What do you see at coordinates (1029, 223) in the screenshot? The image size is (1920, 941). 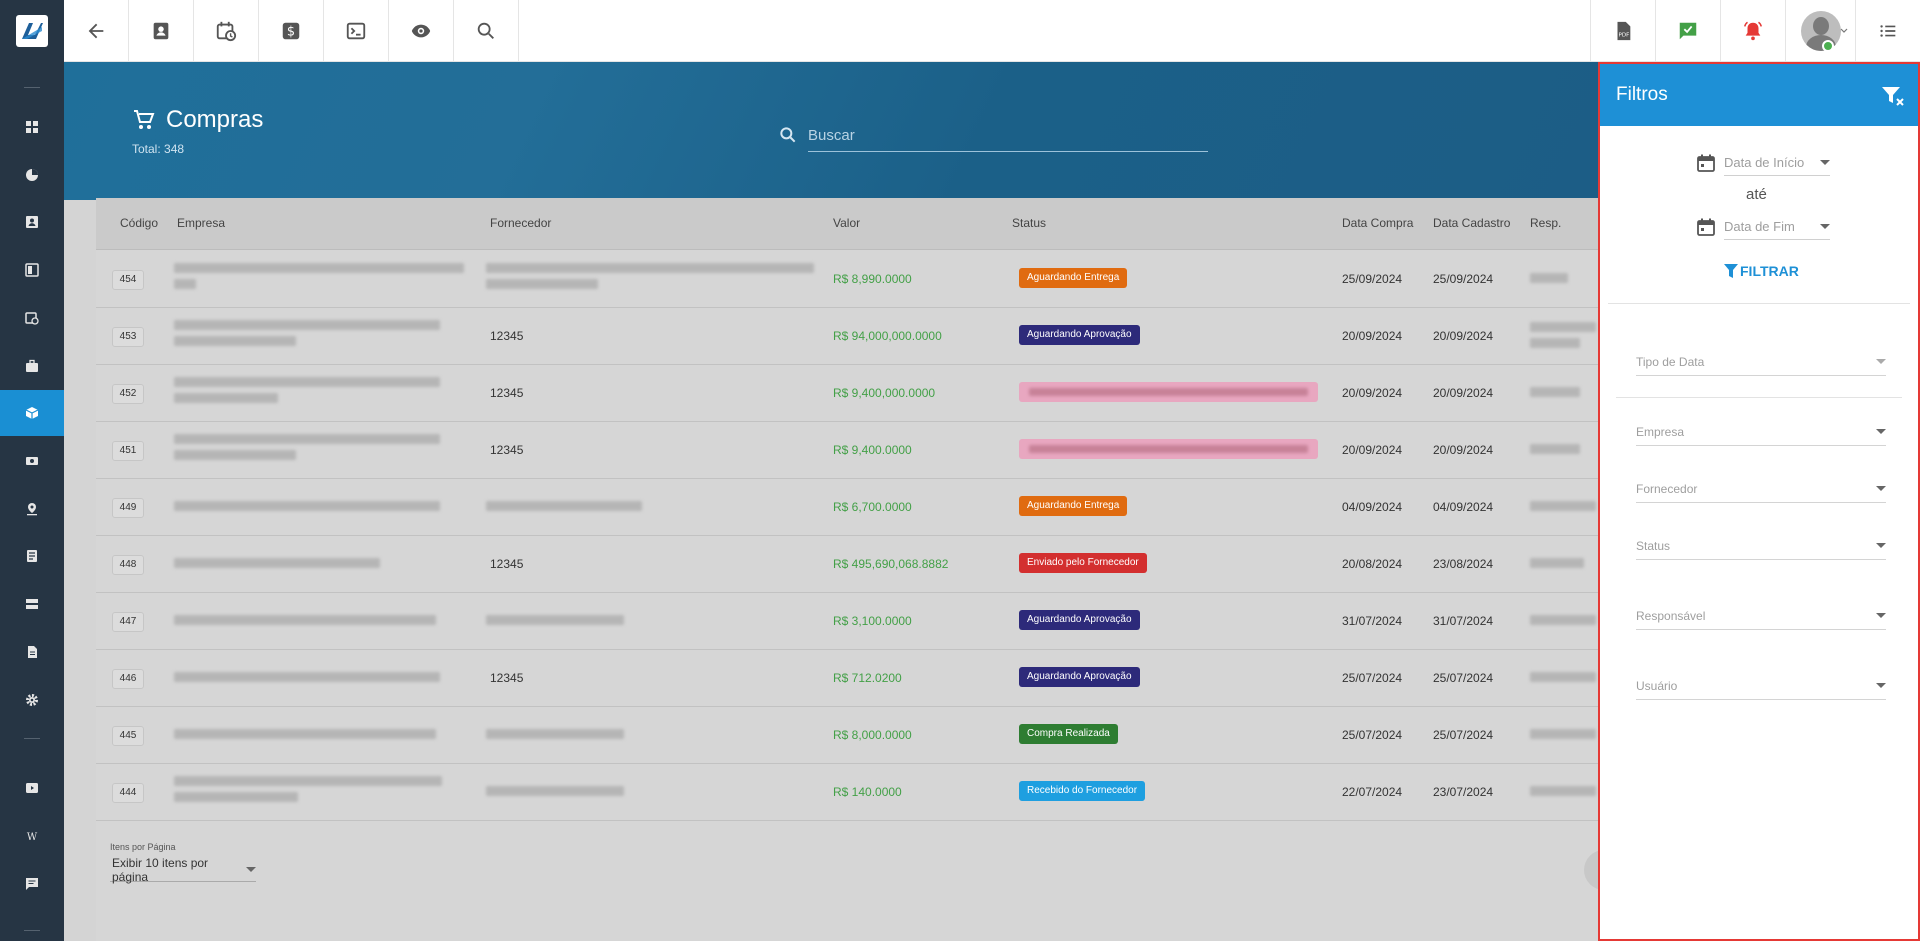 I see `column-header-status: Status` at bounding box center [1029, 223].